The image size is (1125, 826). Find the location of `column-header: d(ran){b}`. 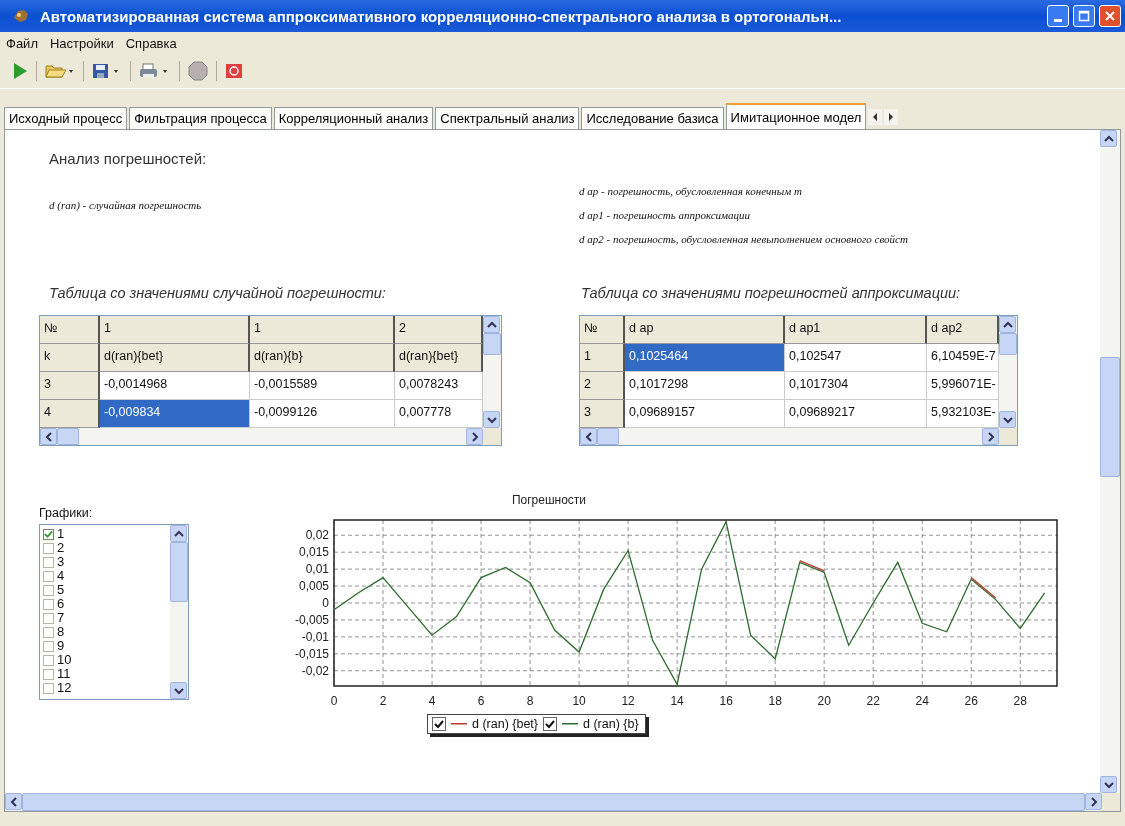

column-header: d(ran){b} is located at coordinates (322, 358).